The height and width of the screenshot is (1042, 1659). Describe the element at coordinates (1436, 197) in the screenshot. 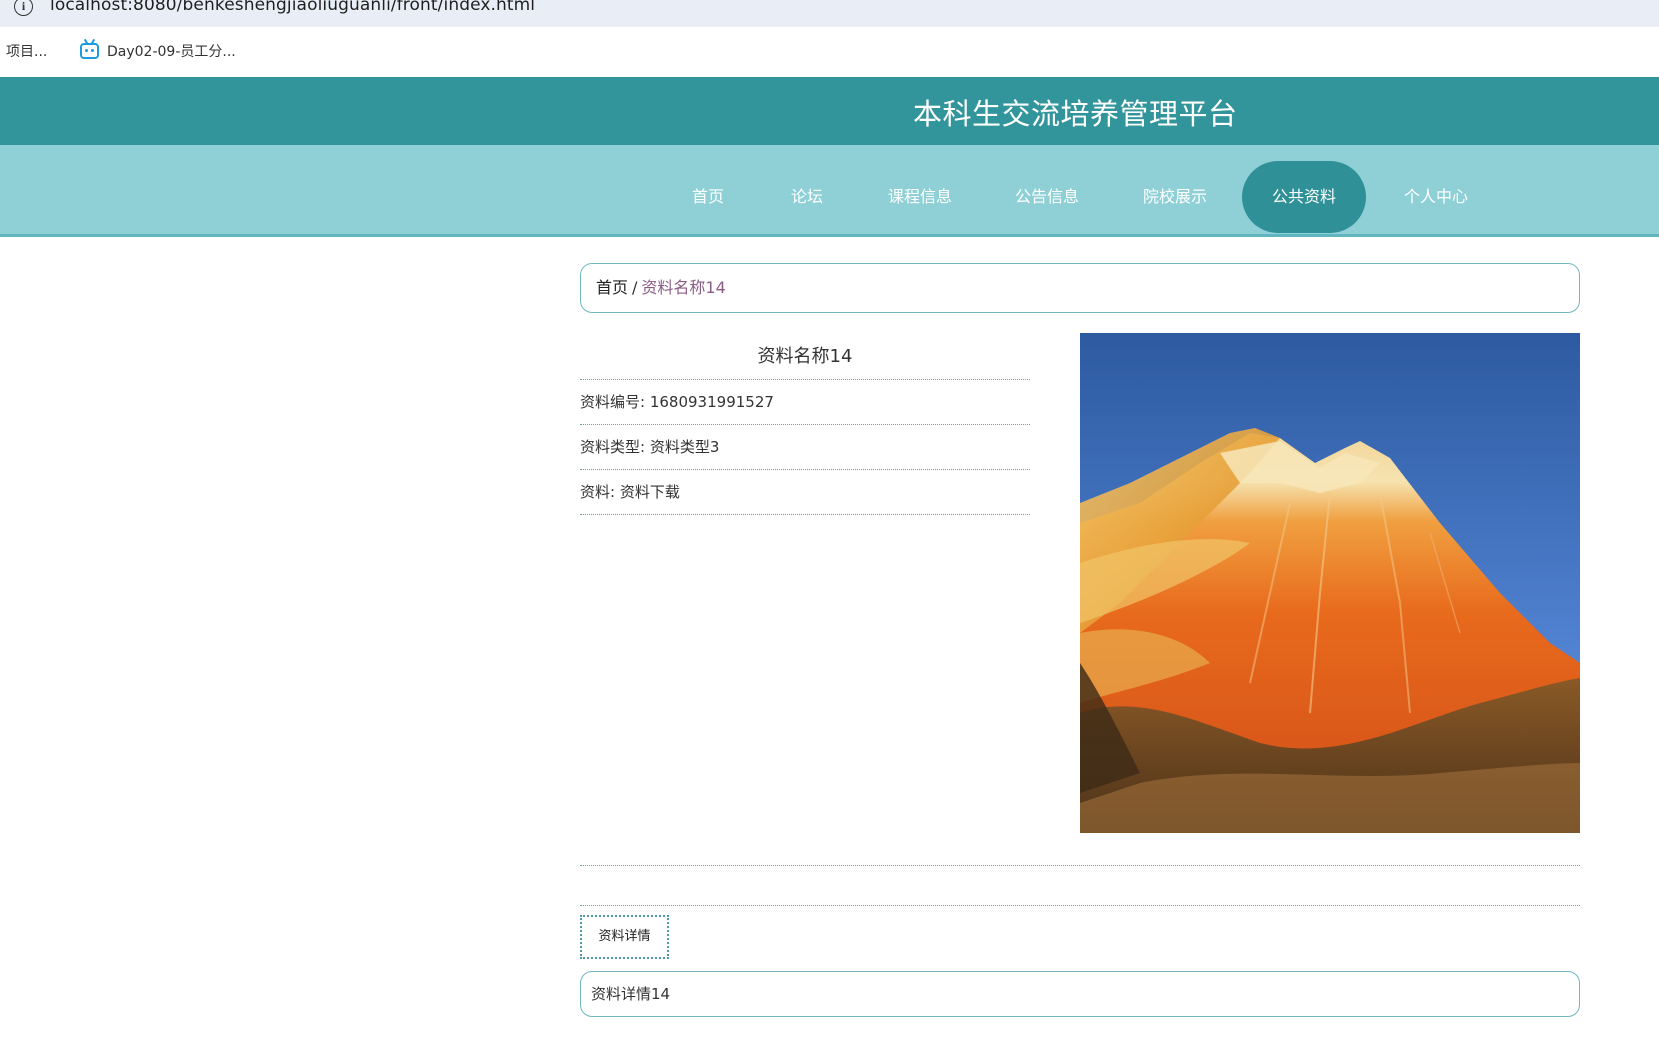

I see `nav-item-profile: 个人中心` at that location.